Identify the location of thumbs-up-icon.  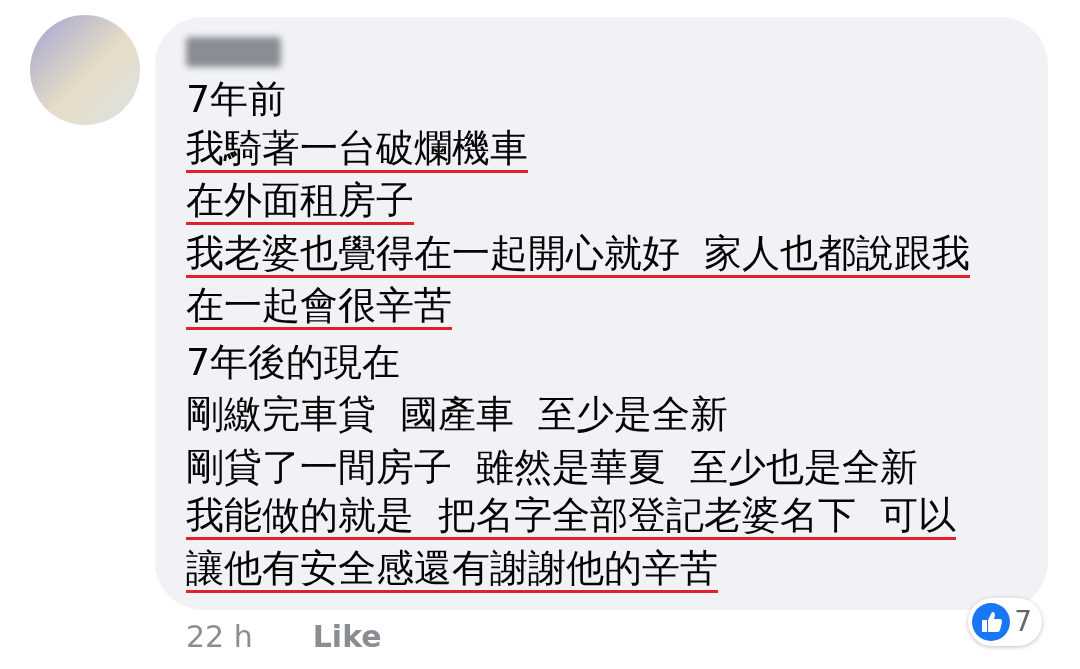
(991, 622).